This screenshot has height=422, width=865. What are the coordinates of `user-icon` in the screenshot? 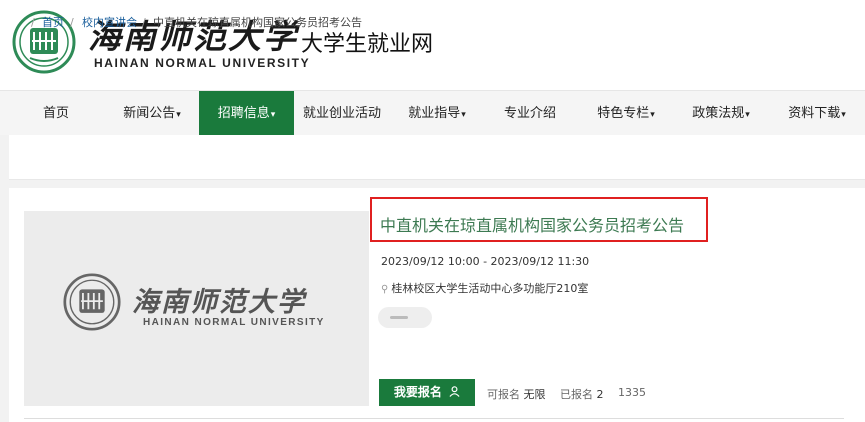 It's located at (454, 391).